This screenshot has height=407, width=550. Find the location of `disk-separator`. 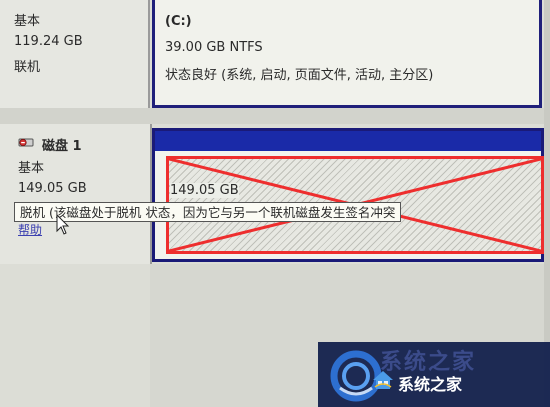

disk-separator is located at coordinates (275, 116).